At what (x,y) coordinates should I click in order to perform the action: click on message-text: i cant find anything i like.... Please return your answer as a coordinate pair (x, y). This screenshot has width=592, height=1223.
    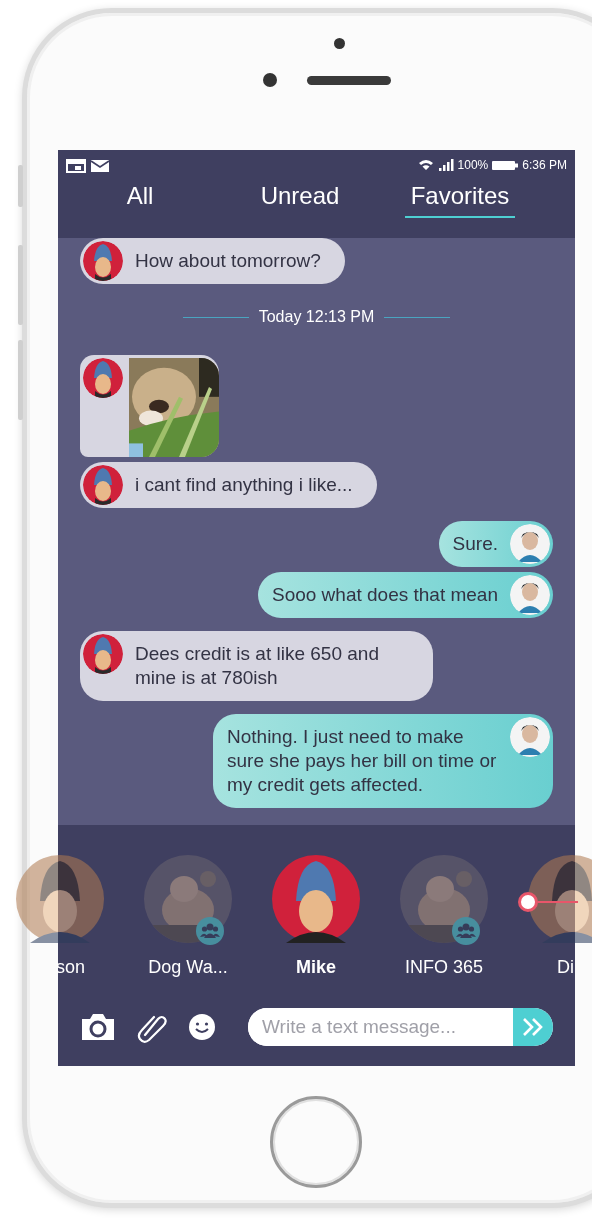
    Looking at the image, I should click on (244, 485).